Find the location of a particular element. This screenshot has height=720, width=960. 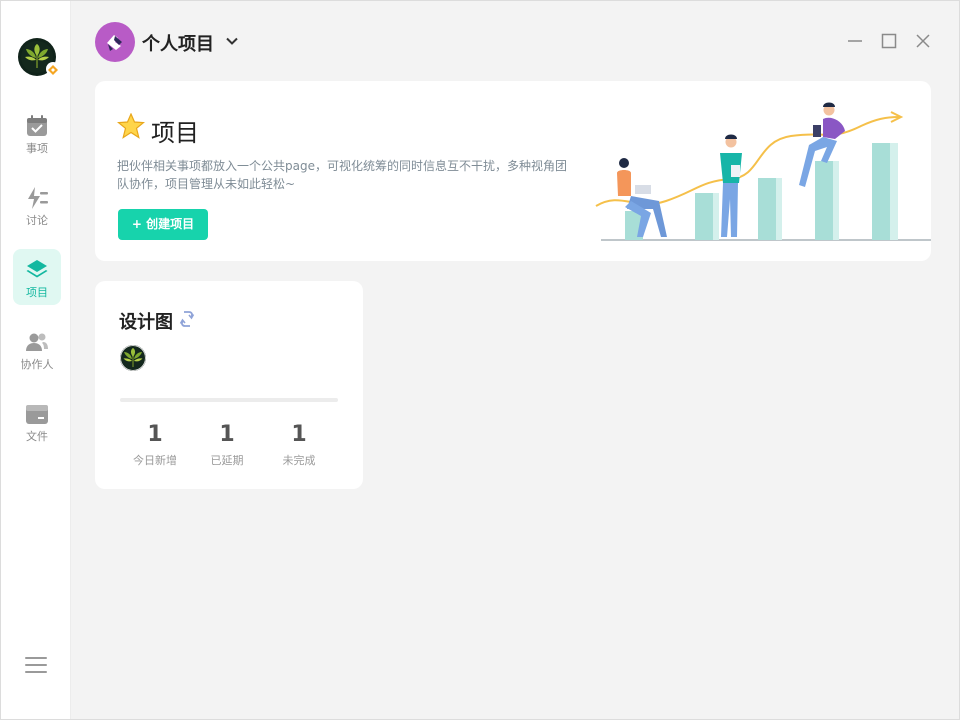

project-selector-title: 个人项目 is located at coordinates (178, 43).